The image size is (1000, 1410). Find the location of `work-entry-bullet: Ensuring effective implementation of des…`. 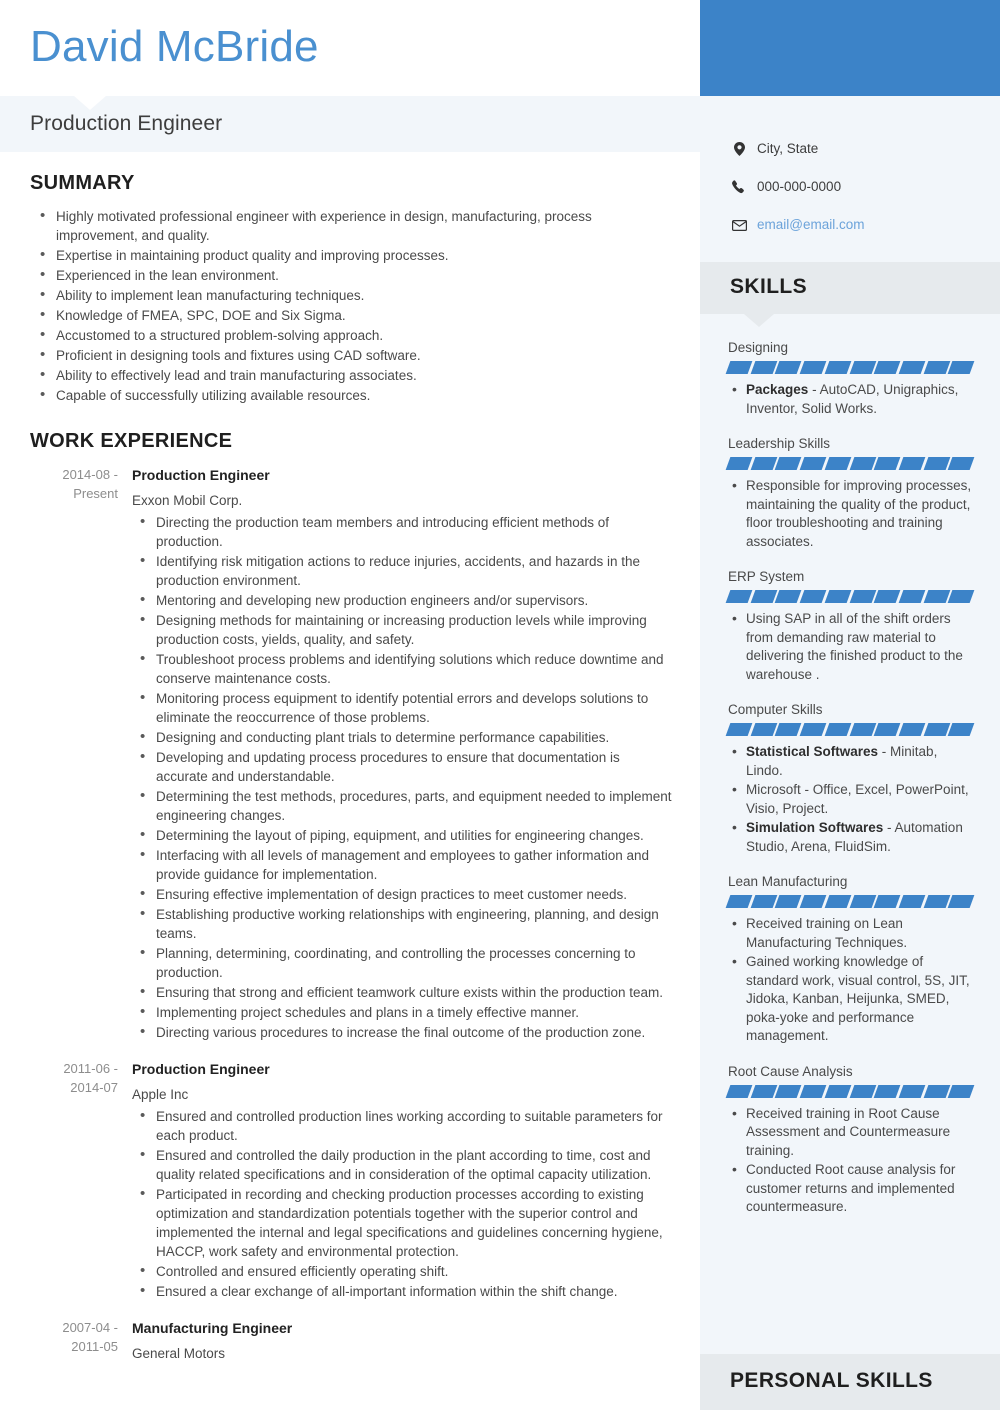

work-entry-bullet: Ensuring effective implementation of des… is located at coordinates (403, 894).